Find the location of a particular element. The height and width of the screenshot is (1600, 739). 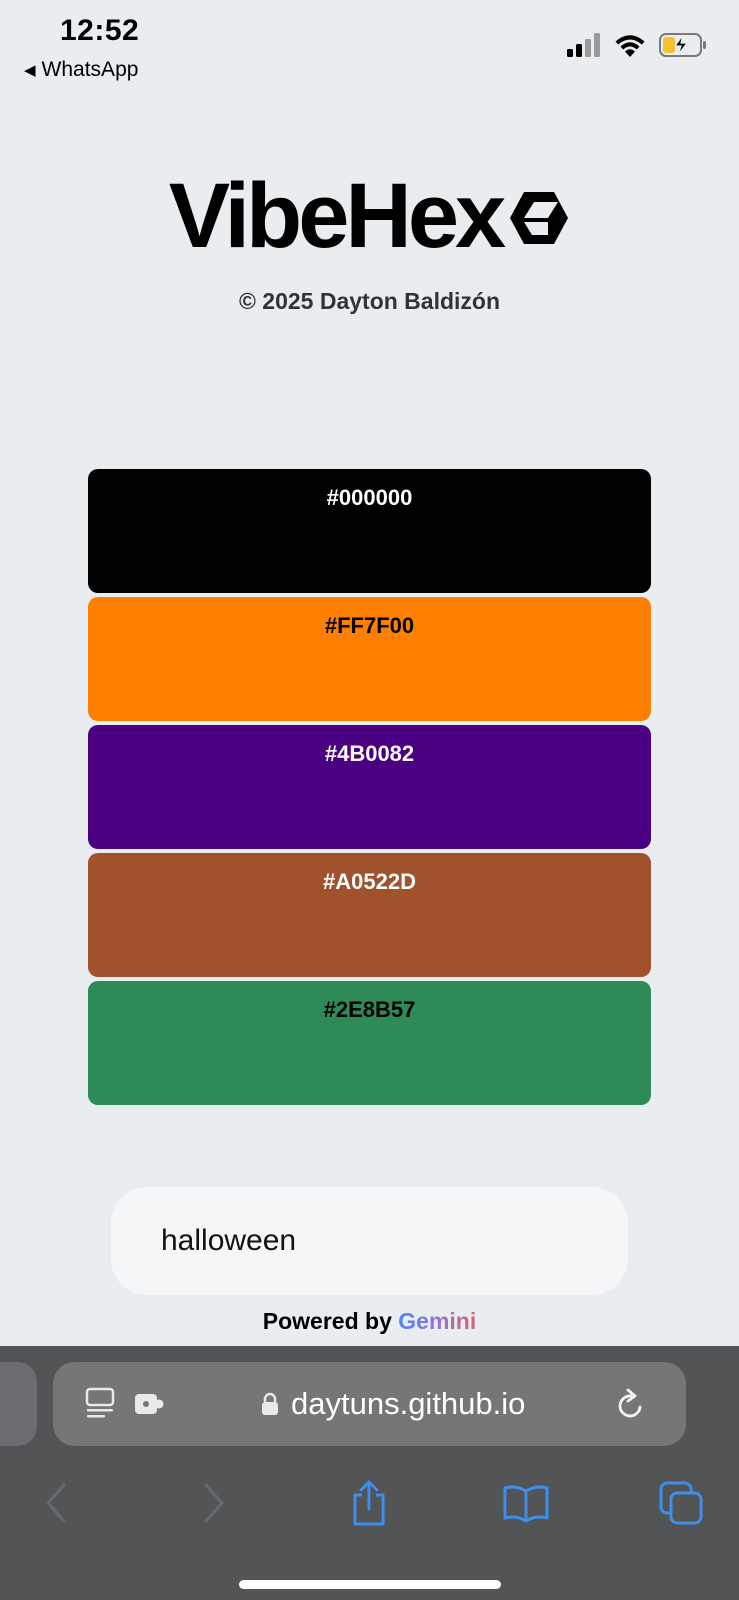

reader-icon is located at coordinates (100, 1404).